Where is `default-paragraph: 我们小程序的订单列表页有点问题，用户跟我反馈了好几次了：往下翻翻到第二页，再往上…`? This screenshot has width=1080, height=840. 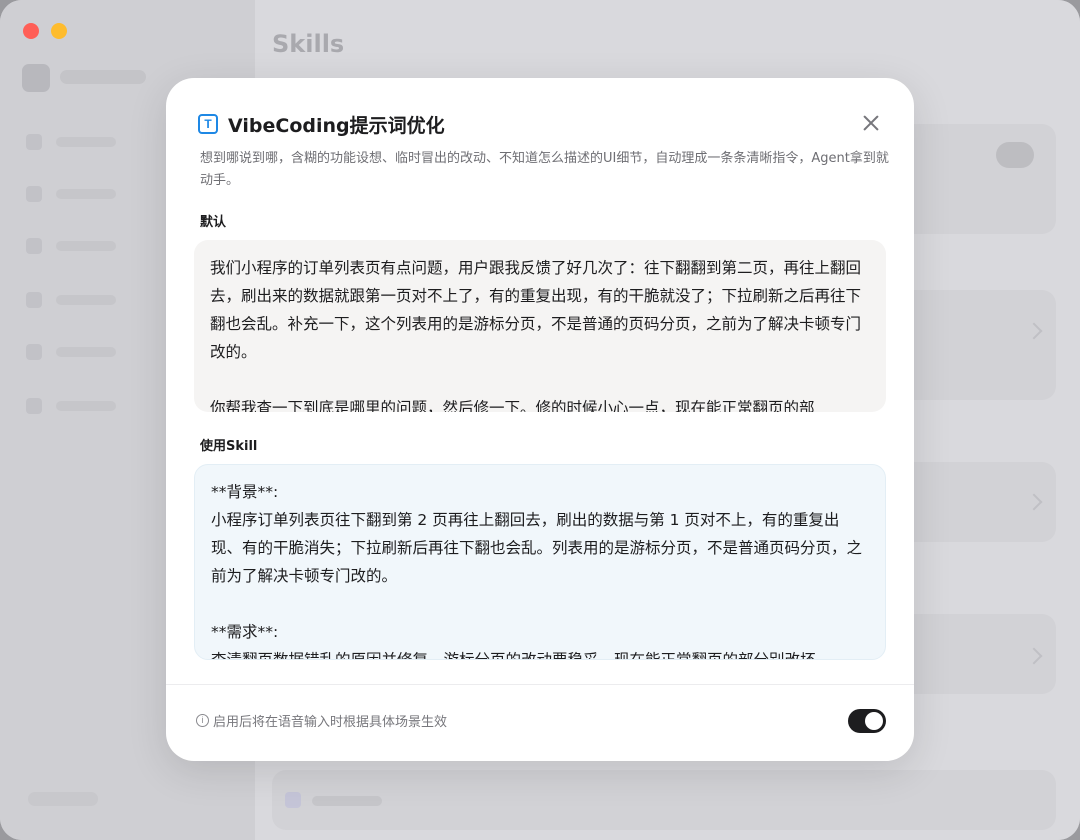 default-paragraph: 我们小程序的订单列表页有点问题，用户跟我反馈了好几次了：往下翻翻到第二页，再往上… is located at coordinates (536, 310).